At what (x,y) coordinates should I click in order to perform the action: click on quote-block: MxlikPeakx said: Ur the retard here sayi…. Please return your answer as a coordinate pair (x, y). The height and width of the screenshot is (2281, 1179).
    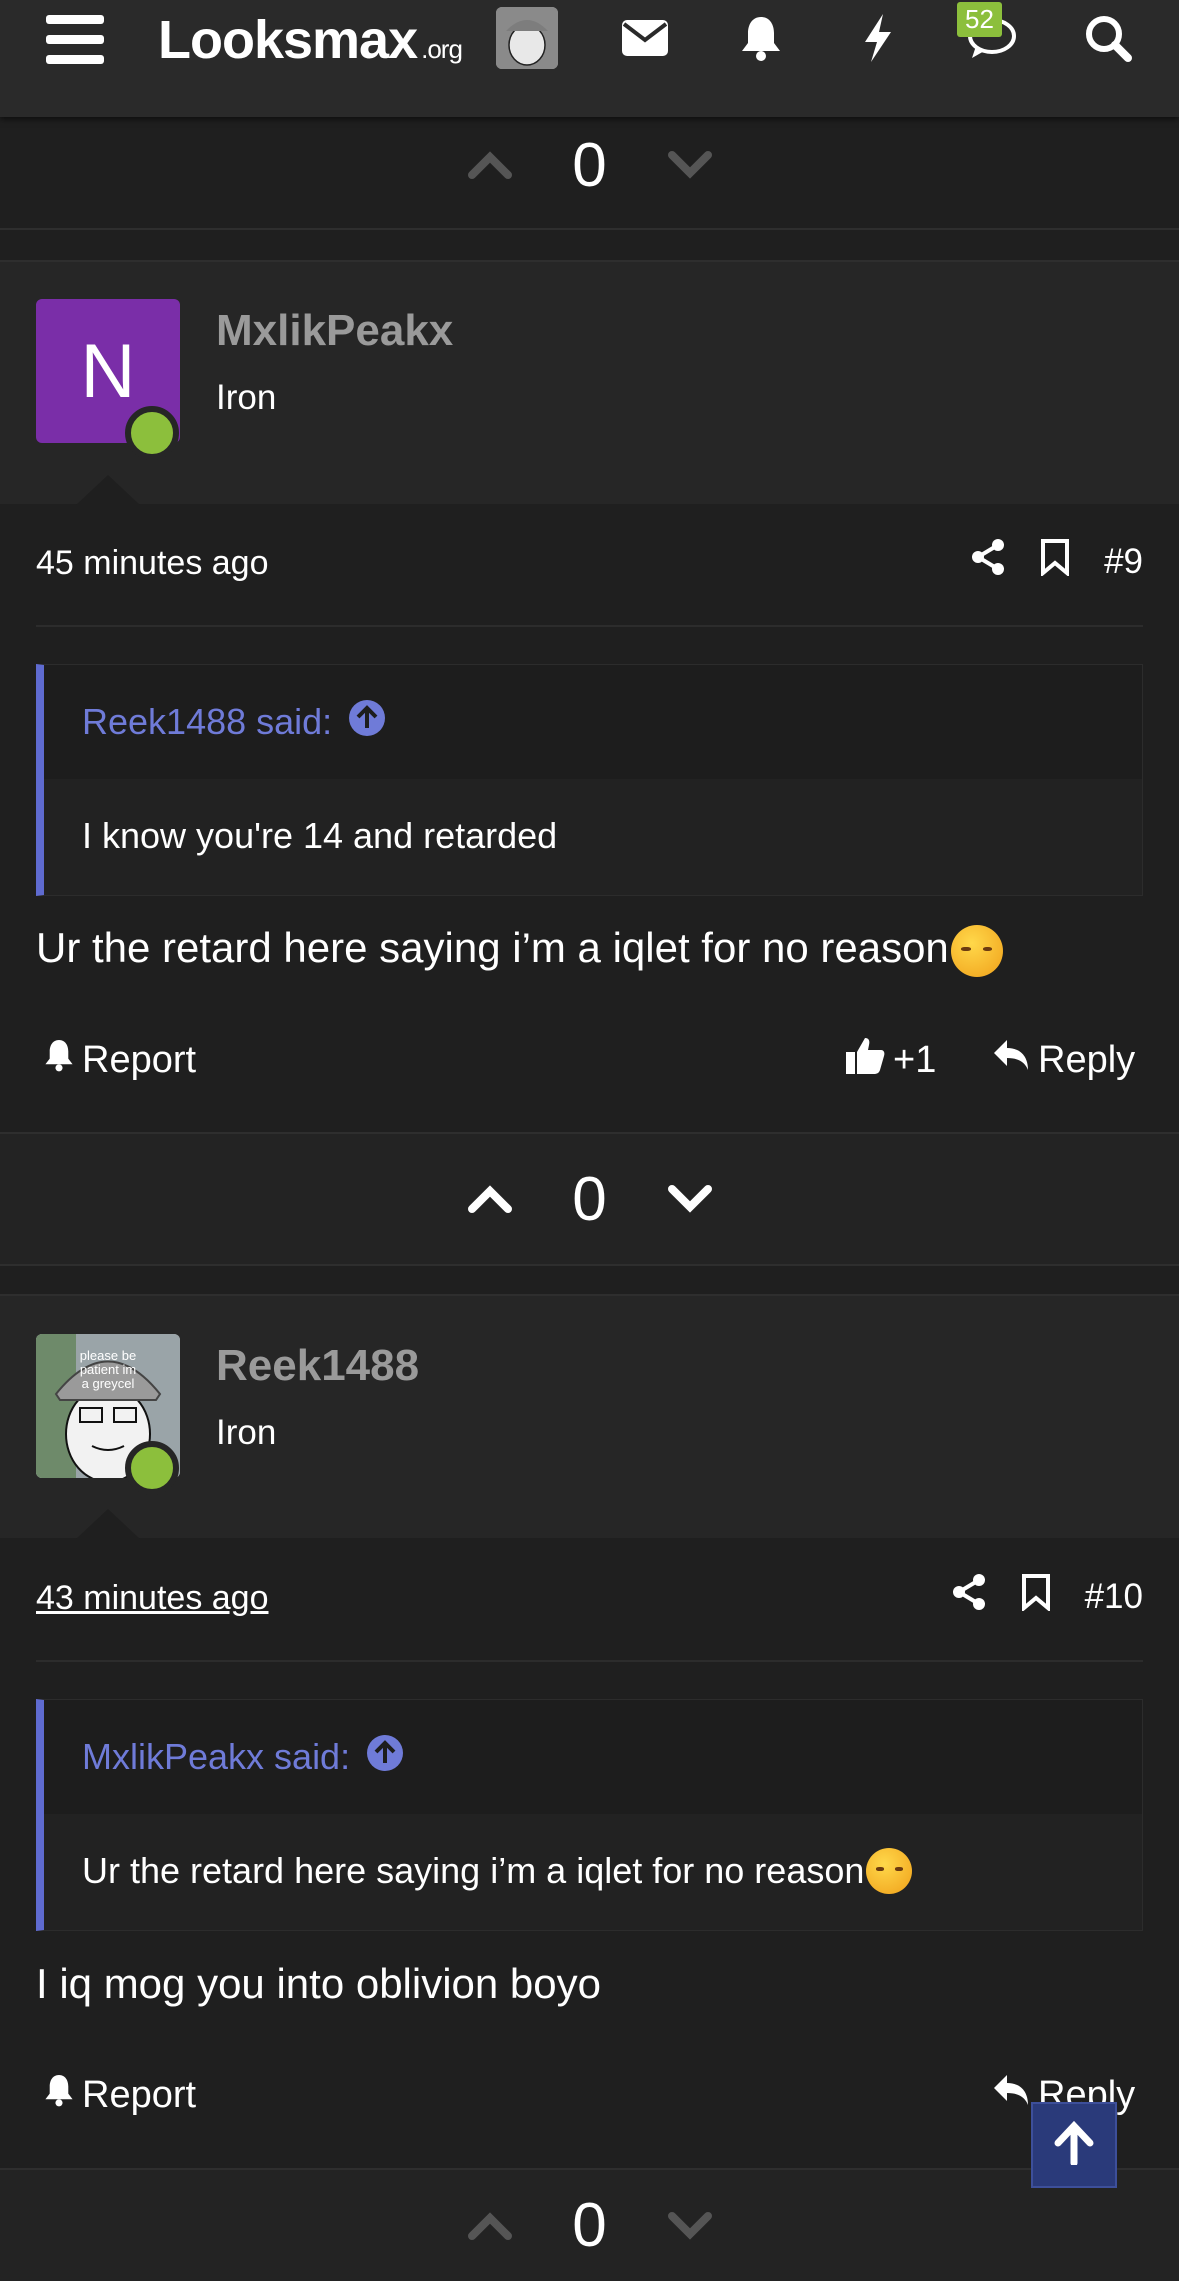
    Looking at the image, I should click on (589, 1815).